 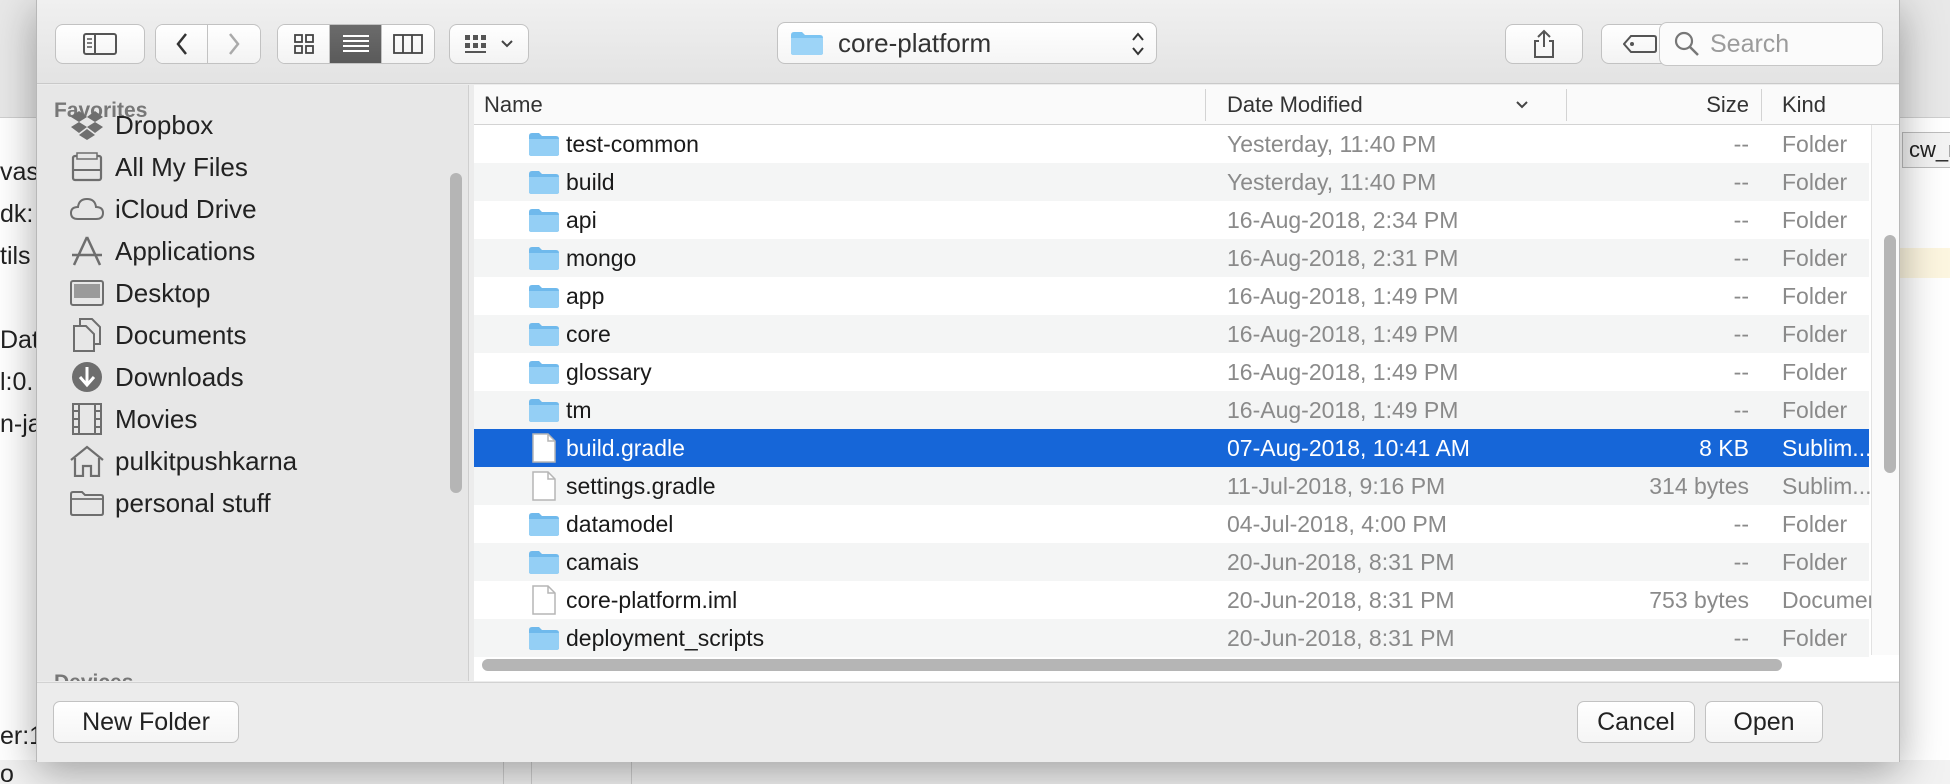 What do you see at coordinates (163, 292) in the screenshot?
I see `sidebar-item-label: Desktop` at bounding box center [163, 292].